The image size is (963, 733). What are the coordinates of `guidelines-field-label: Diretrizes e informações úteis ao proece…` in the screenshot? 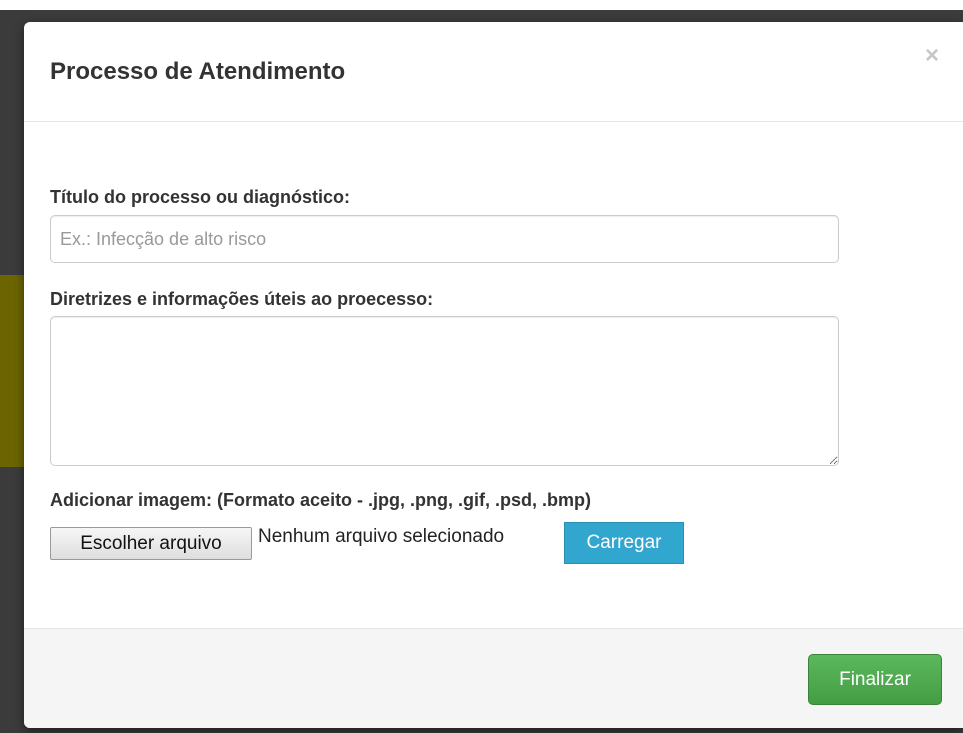 It's located at (242, 299).